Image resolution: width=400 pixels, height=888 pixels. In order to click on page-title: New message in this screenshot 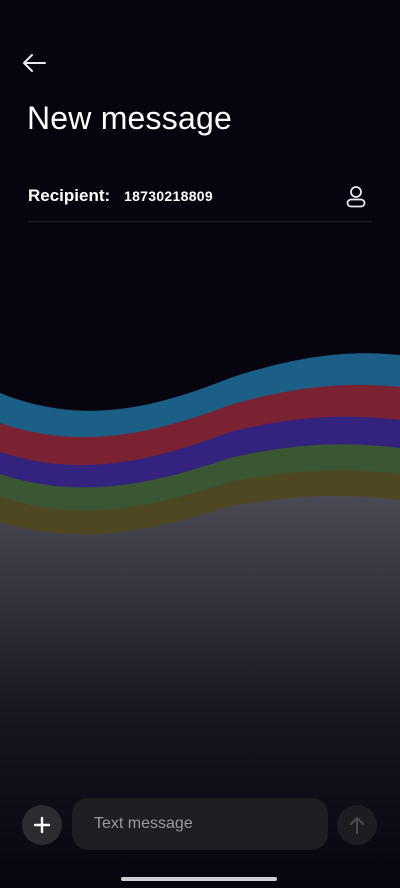, I will do `click(129, 118)`.